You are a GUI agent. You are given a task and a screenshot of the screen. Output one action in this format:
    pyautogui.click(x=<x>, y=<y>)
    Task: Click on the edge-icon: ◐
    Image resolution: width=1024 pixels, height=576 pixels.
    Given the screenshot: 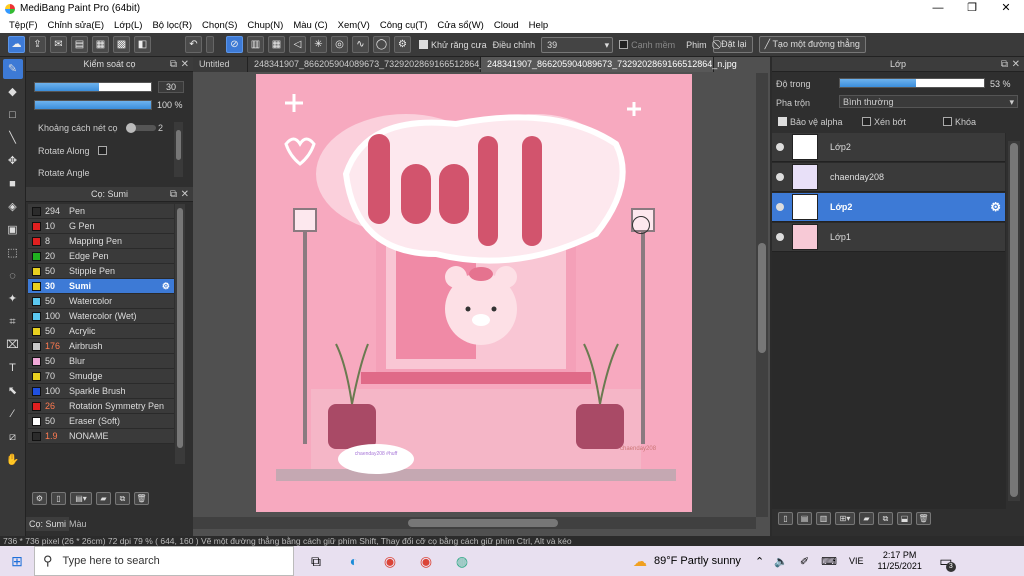 What is the action you would take?
    pyautogui.click(x=354, y=561)
    